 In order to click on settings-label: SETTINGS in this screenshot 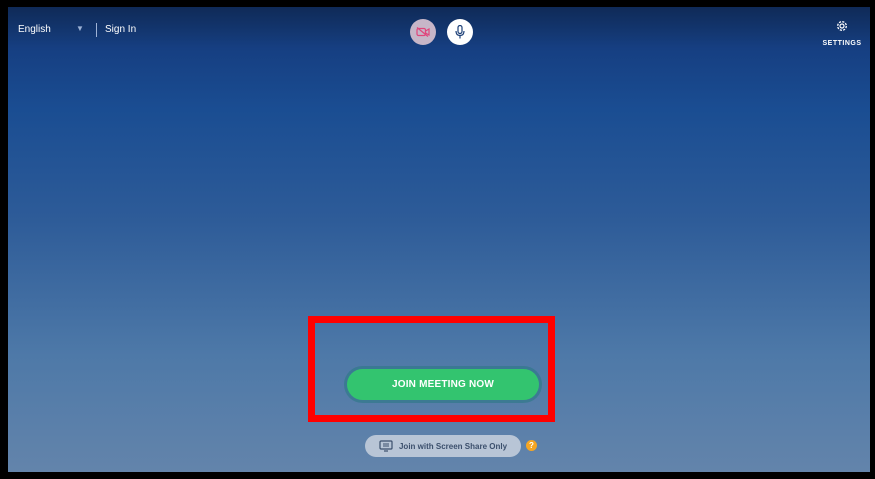, I will do `click(842, 43)`.